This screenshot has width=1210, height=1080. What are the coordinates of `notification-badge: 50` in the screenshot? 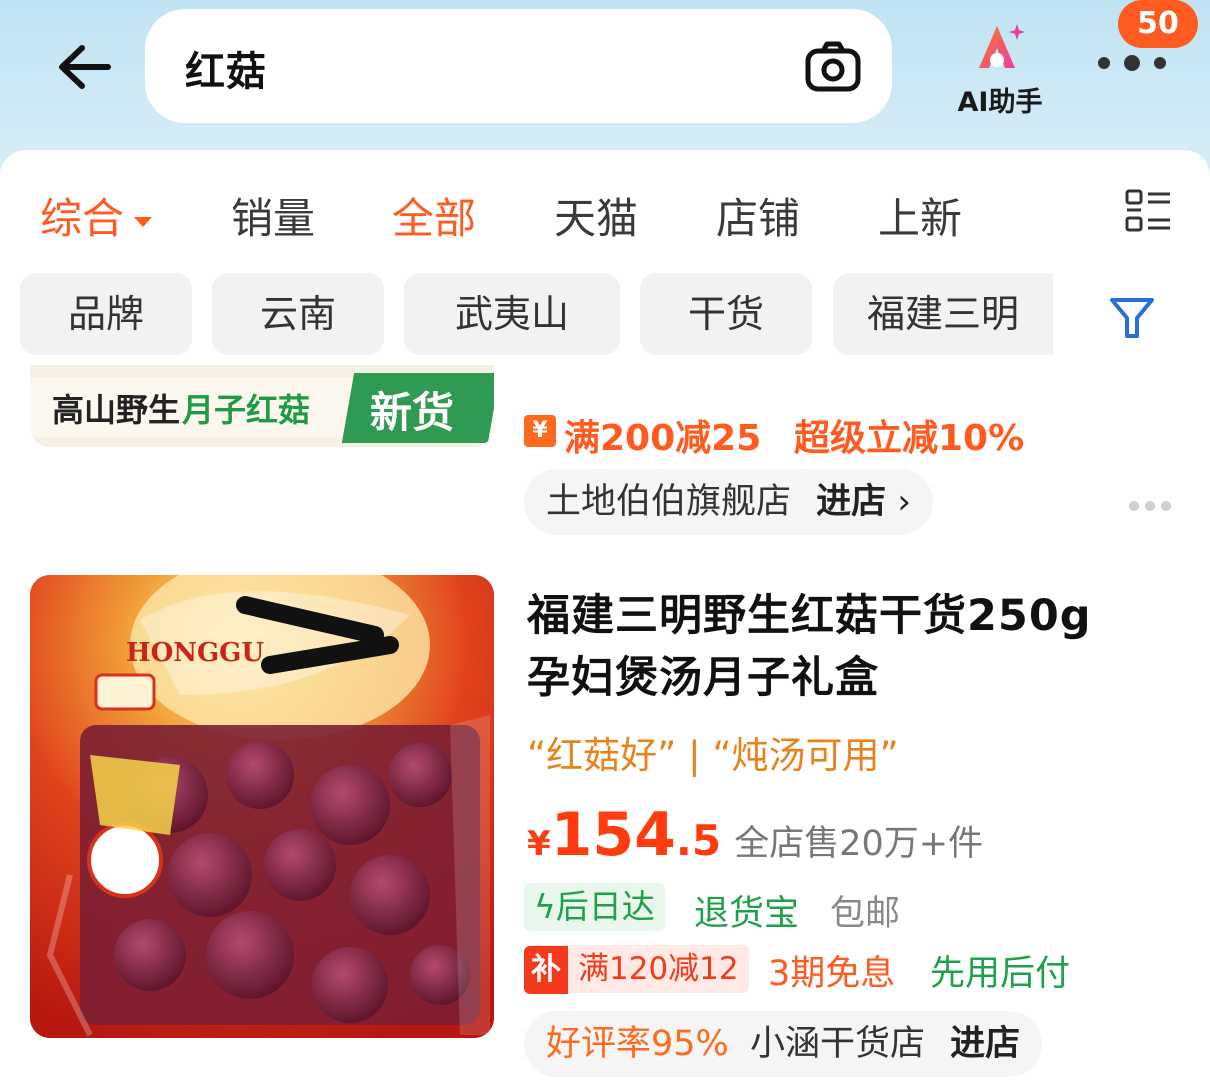 It's located at (1158, 24).